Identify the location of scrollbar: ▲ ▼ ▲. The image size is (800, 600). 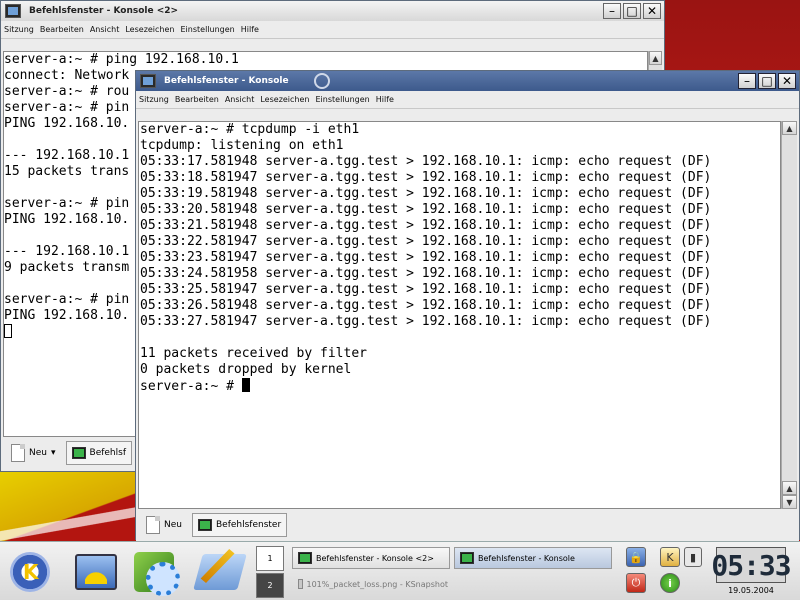
(789, 315).